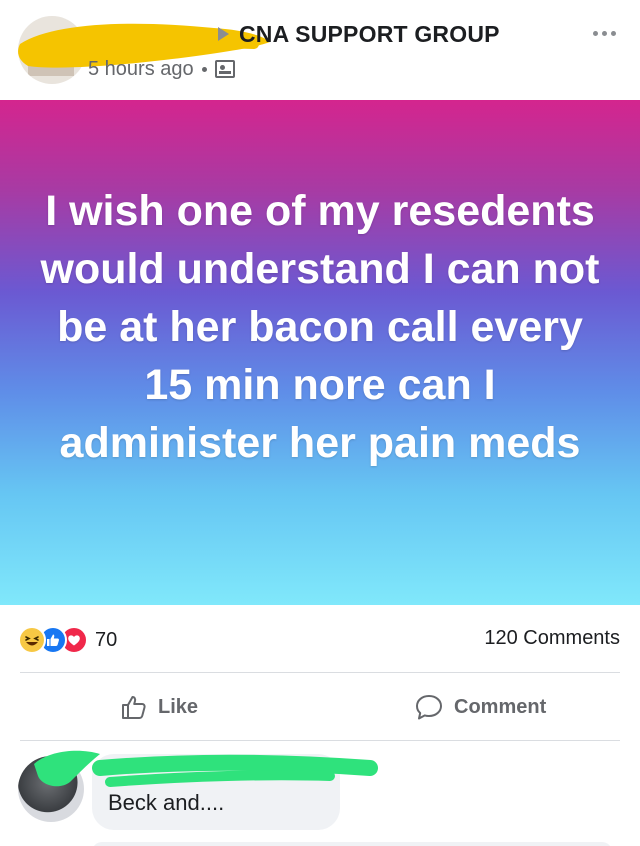 The image size is (640, 846). Describe the element at coordinates (141, 69) in the screenshot. I see `post-timestamp: 5 hours ago` at that location.